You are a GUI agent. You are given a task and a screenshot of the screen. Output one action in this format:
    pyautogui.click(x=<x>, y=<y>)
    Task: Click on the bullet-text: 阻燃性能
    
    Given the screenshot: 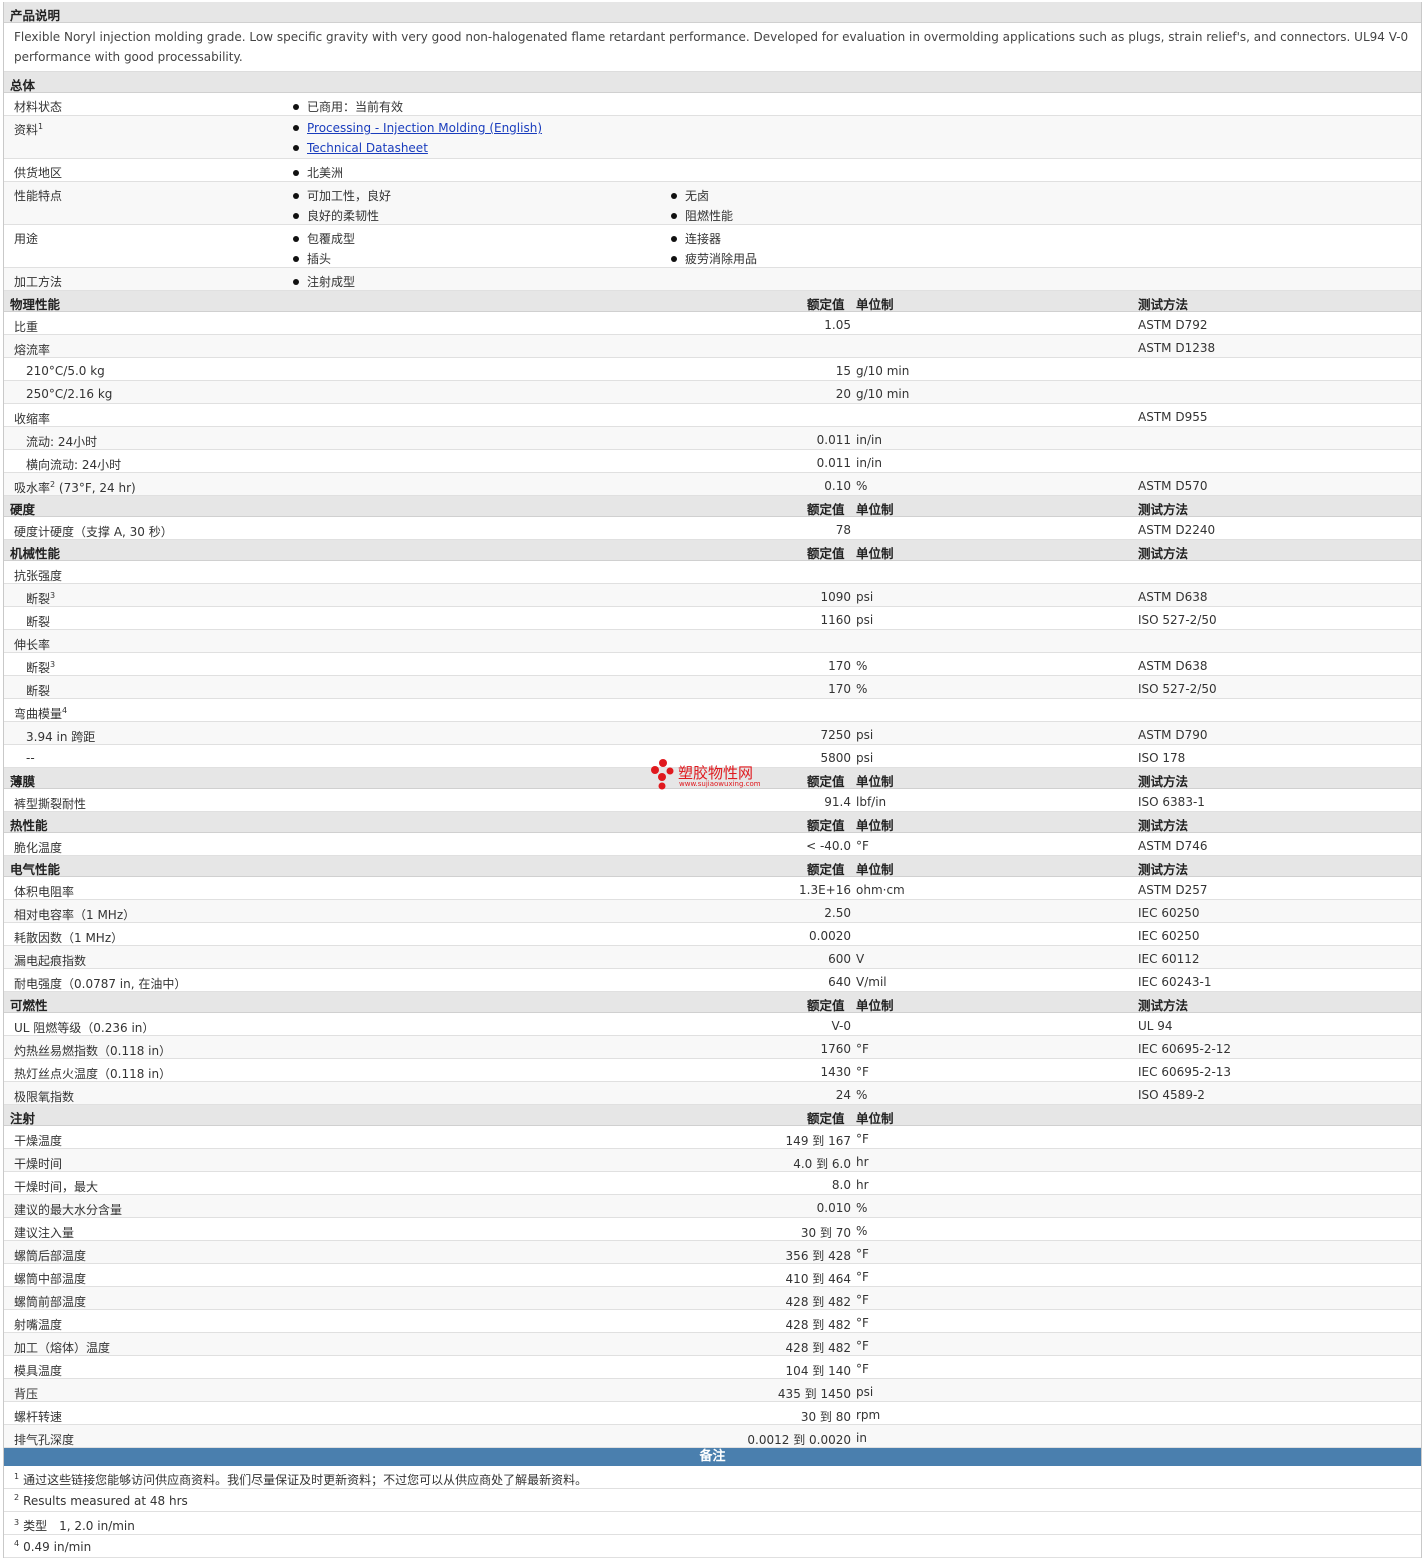 What is the action you would take?
    pyautogui.click(x=709, y=216)
    